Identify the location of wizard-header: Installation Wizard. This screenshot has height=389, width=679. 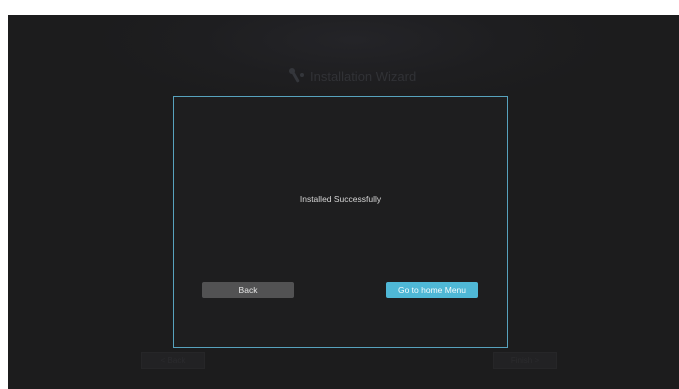
(351, 76).